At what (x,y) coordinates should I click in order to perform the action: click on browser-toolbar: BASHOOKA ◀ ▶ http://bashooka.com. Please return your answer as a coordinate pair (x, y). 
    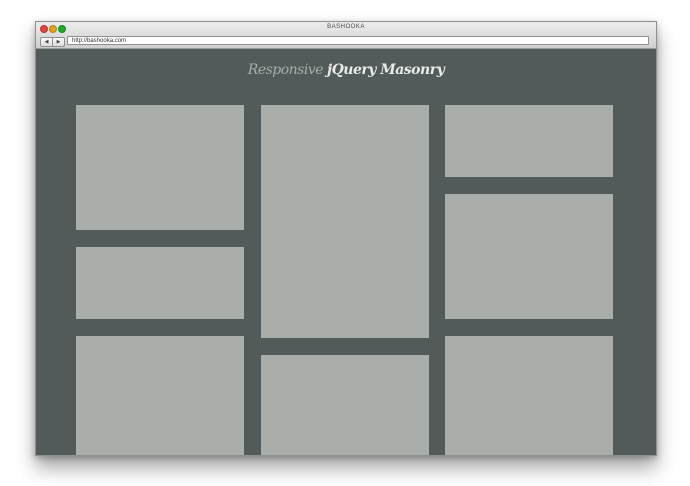
    Looking at the image, I should click on (346, 35).